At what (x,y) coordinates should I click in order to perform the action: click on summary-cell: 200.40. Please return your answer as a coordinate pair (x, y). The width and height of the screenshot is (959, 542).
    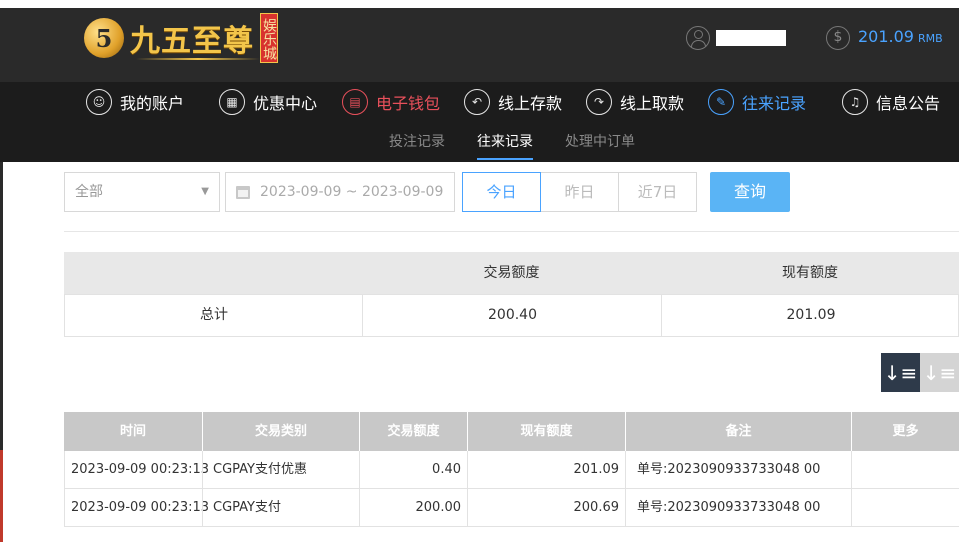
    Looking at the image, I should click on (512, 315).